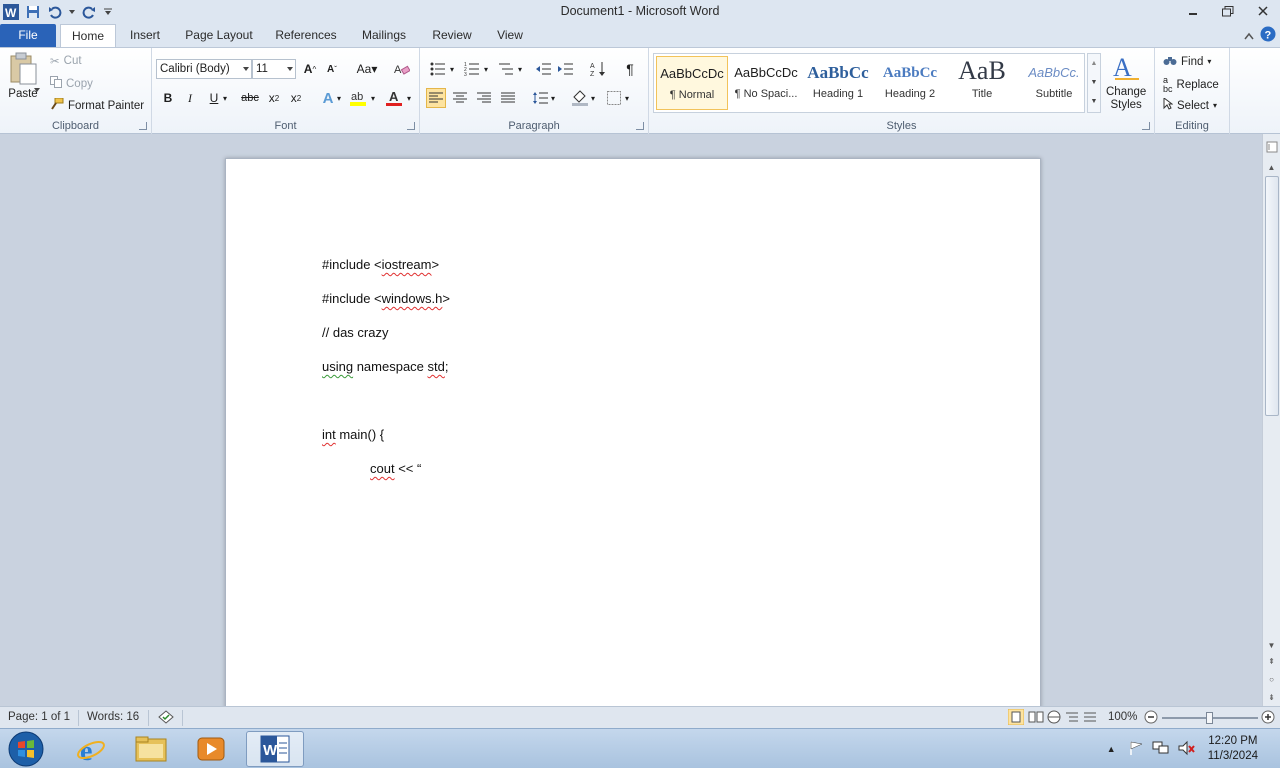 The image size is (1280, 768). What do you see at coordinates (145, 35) in the screenshot?
I see `tab-insert: Insert` at bounding box center [145, 35].